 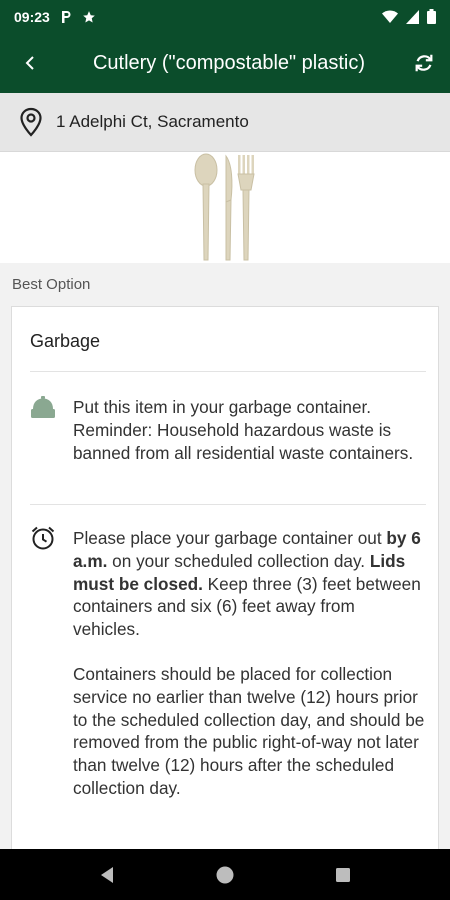 What do you see at coordinates (390, 16) in the screenshot?
I see `wifi-icon` at bounding box center [390, 16].